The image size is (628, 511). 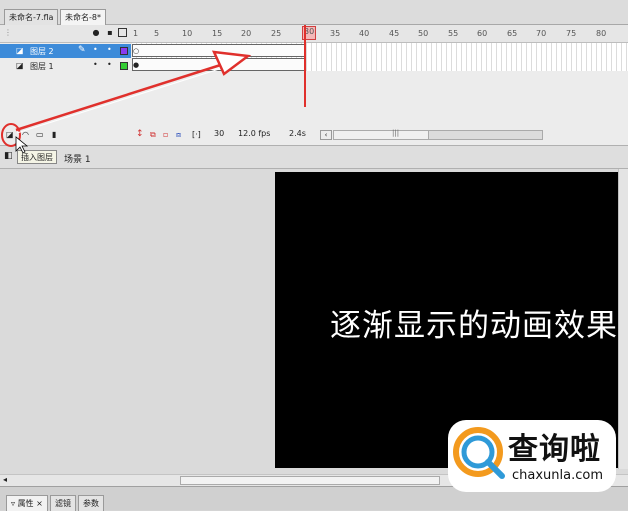 I want to click on cursor-icon, so click(x=22, y=145).